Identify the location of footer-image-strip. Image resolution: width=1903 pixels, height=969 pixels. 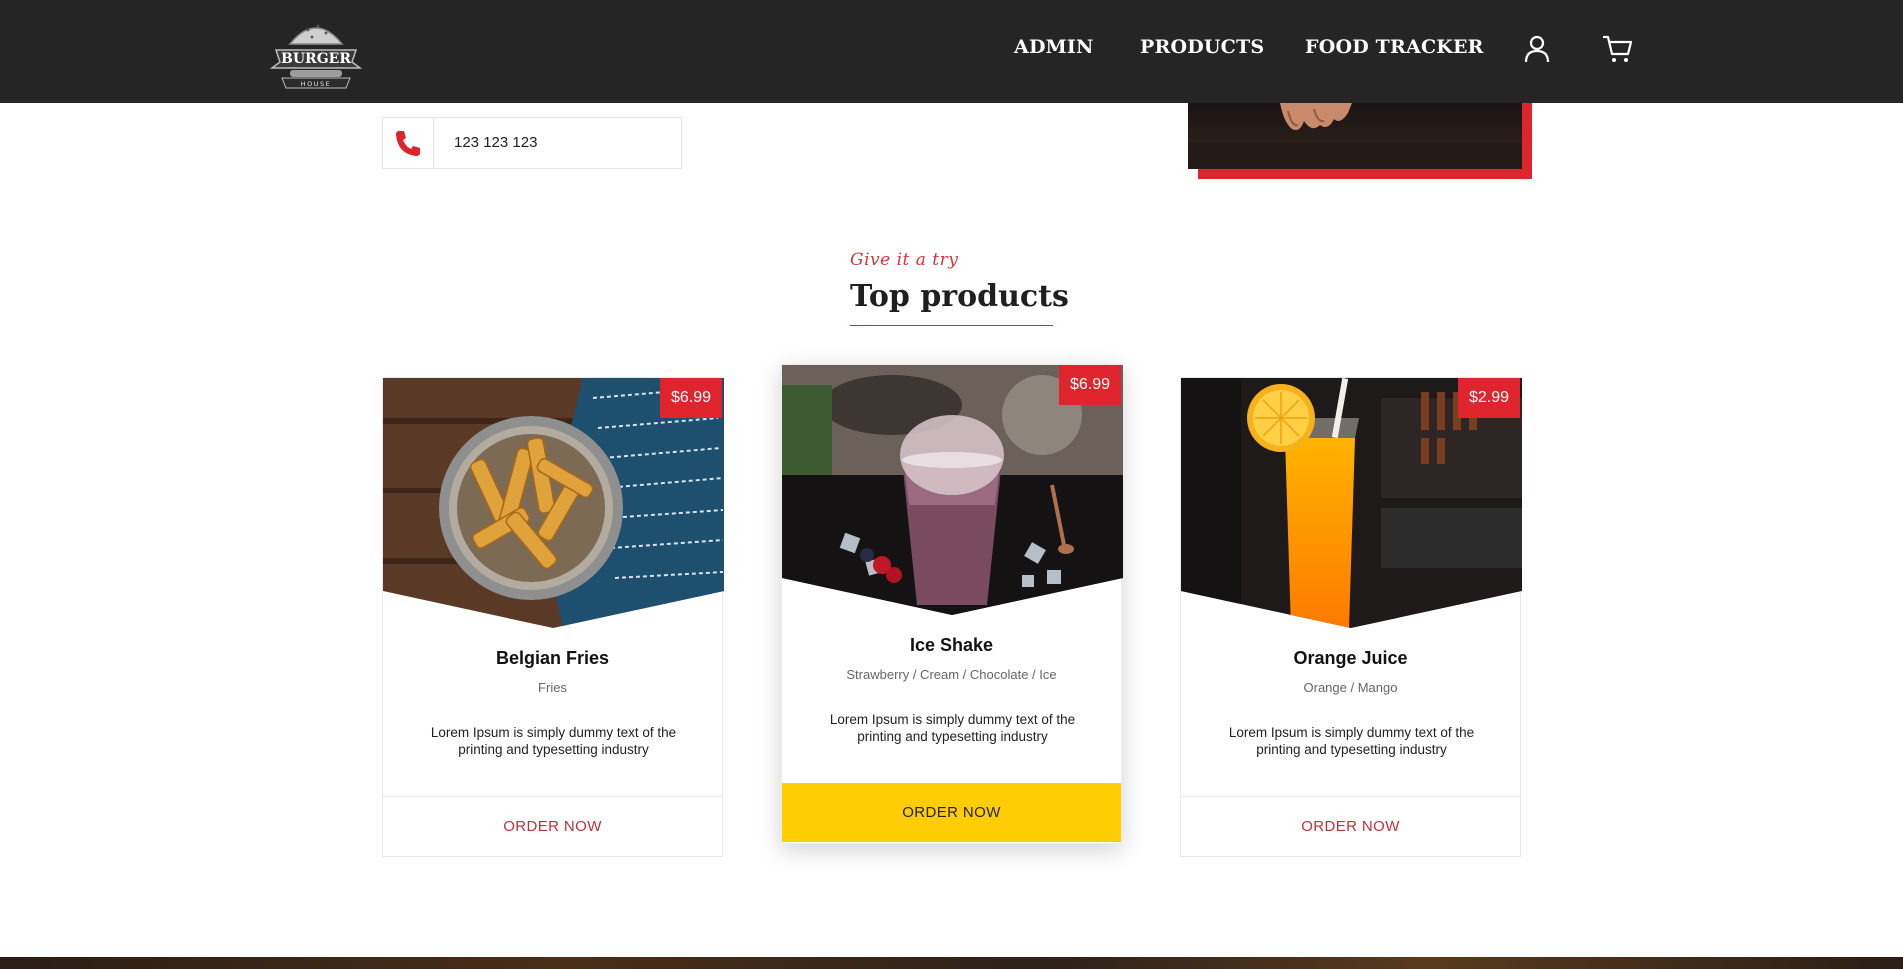
(951, 963).